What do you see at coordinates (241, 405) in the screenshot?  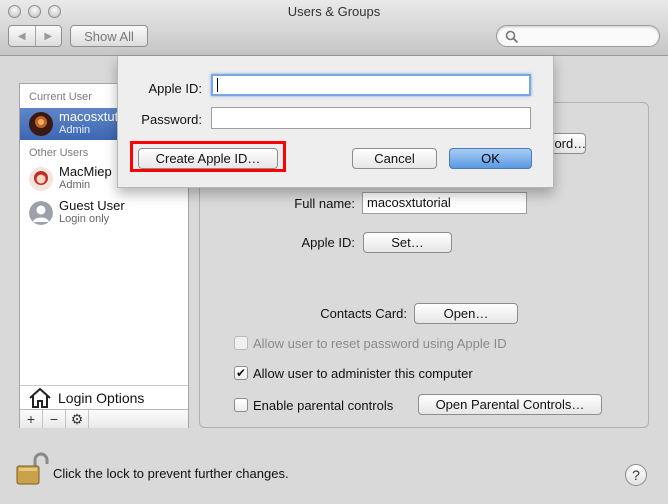 I see `parental-controls-checkbox` at bounding box center [241, 405].